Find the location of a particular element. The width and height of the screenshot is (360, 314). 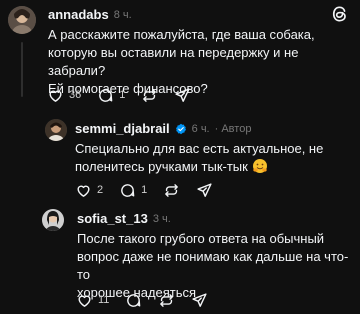

action-bar: 36 1 is located at coordinates (127, 95).